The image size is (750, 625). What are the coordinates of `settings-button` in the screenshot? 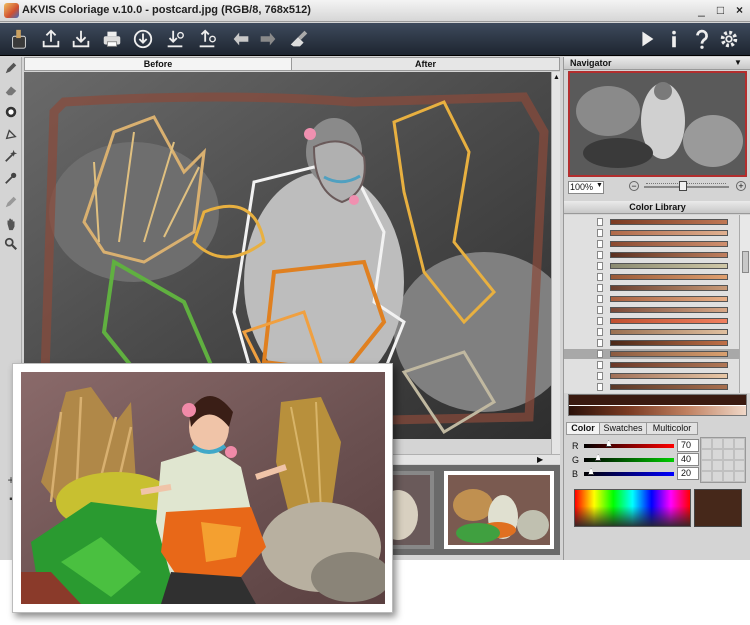 It's located at (729, 39).